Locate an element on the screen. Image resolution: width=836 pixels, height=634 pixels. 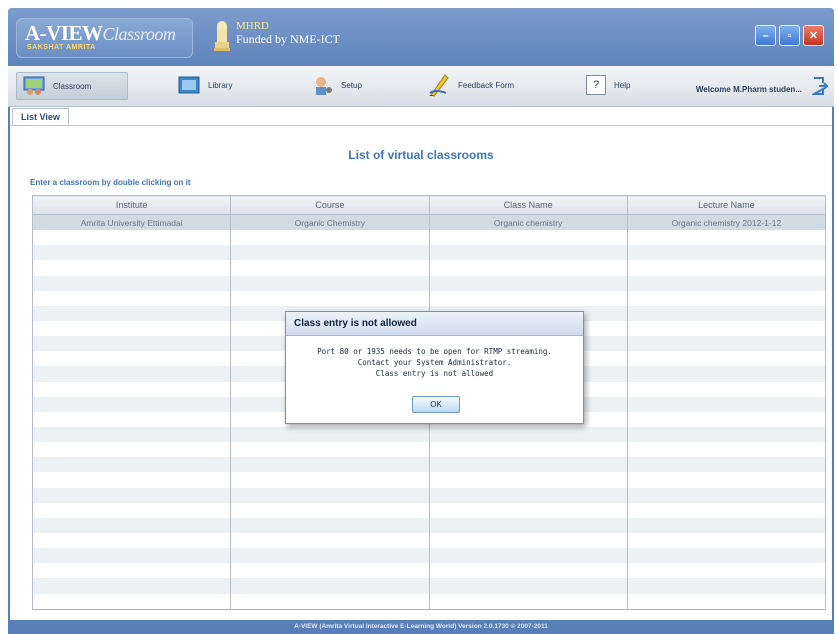
ministry-label: MHRD Funded by NME-ICT is located at coordinates (288, 33).